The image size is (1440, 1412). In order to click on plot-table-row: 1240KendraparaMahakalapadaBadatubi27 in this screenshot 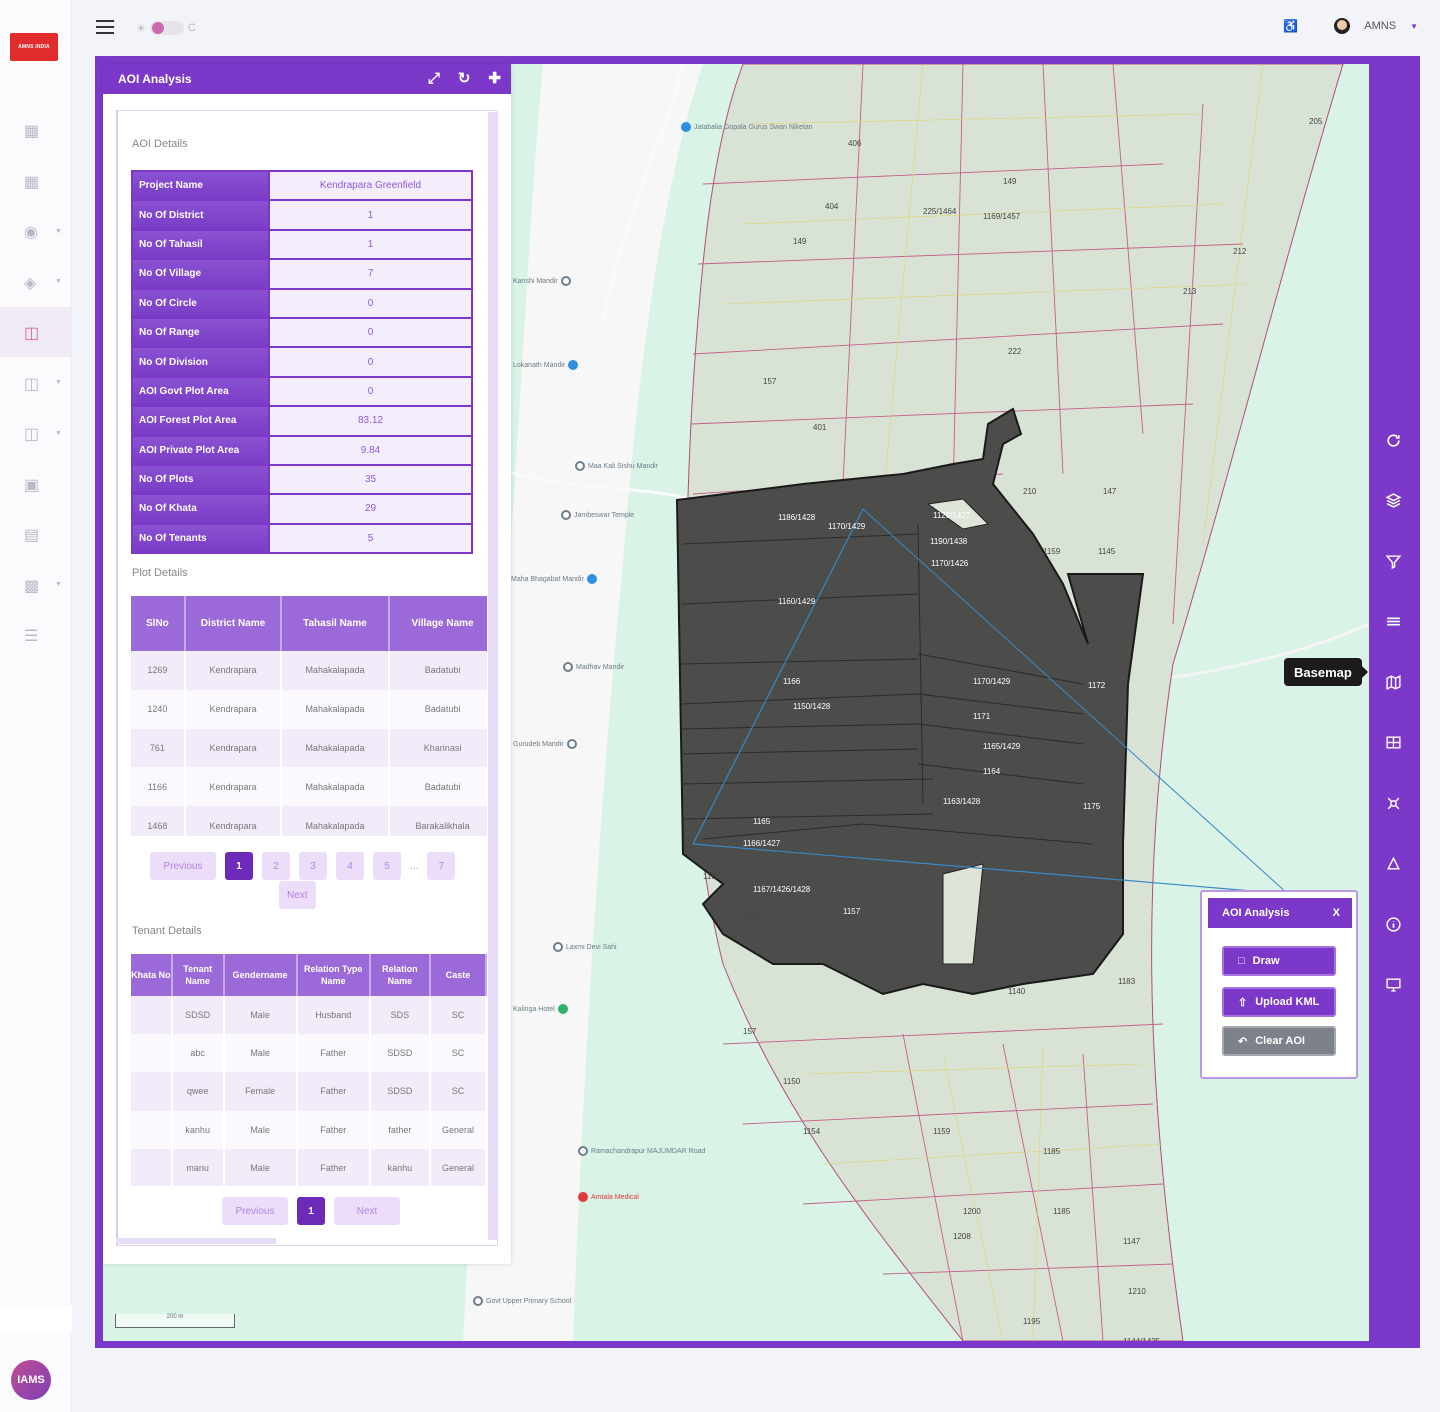, I will do `click(309, 709)`.